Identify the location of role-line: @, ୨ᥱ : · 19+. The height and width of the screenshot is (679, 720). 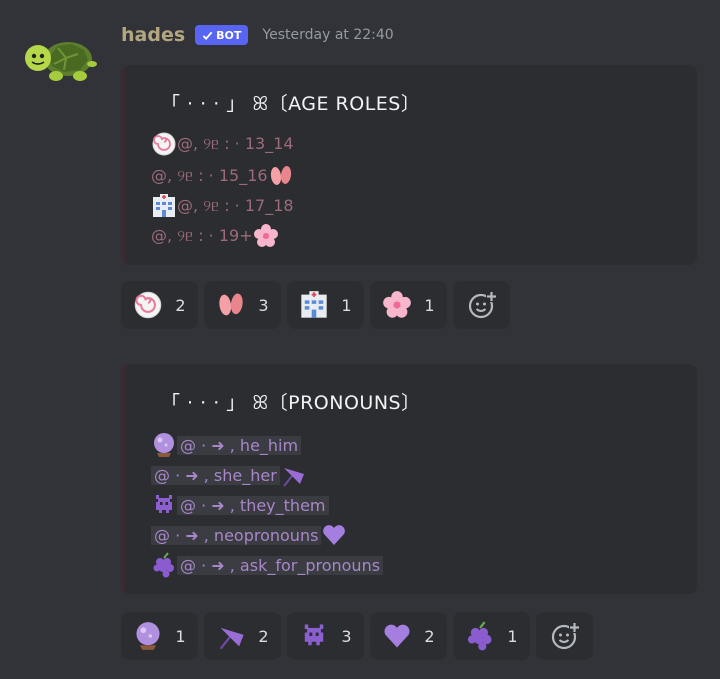
(215, 236).